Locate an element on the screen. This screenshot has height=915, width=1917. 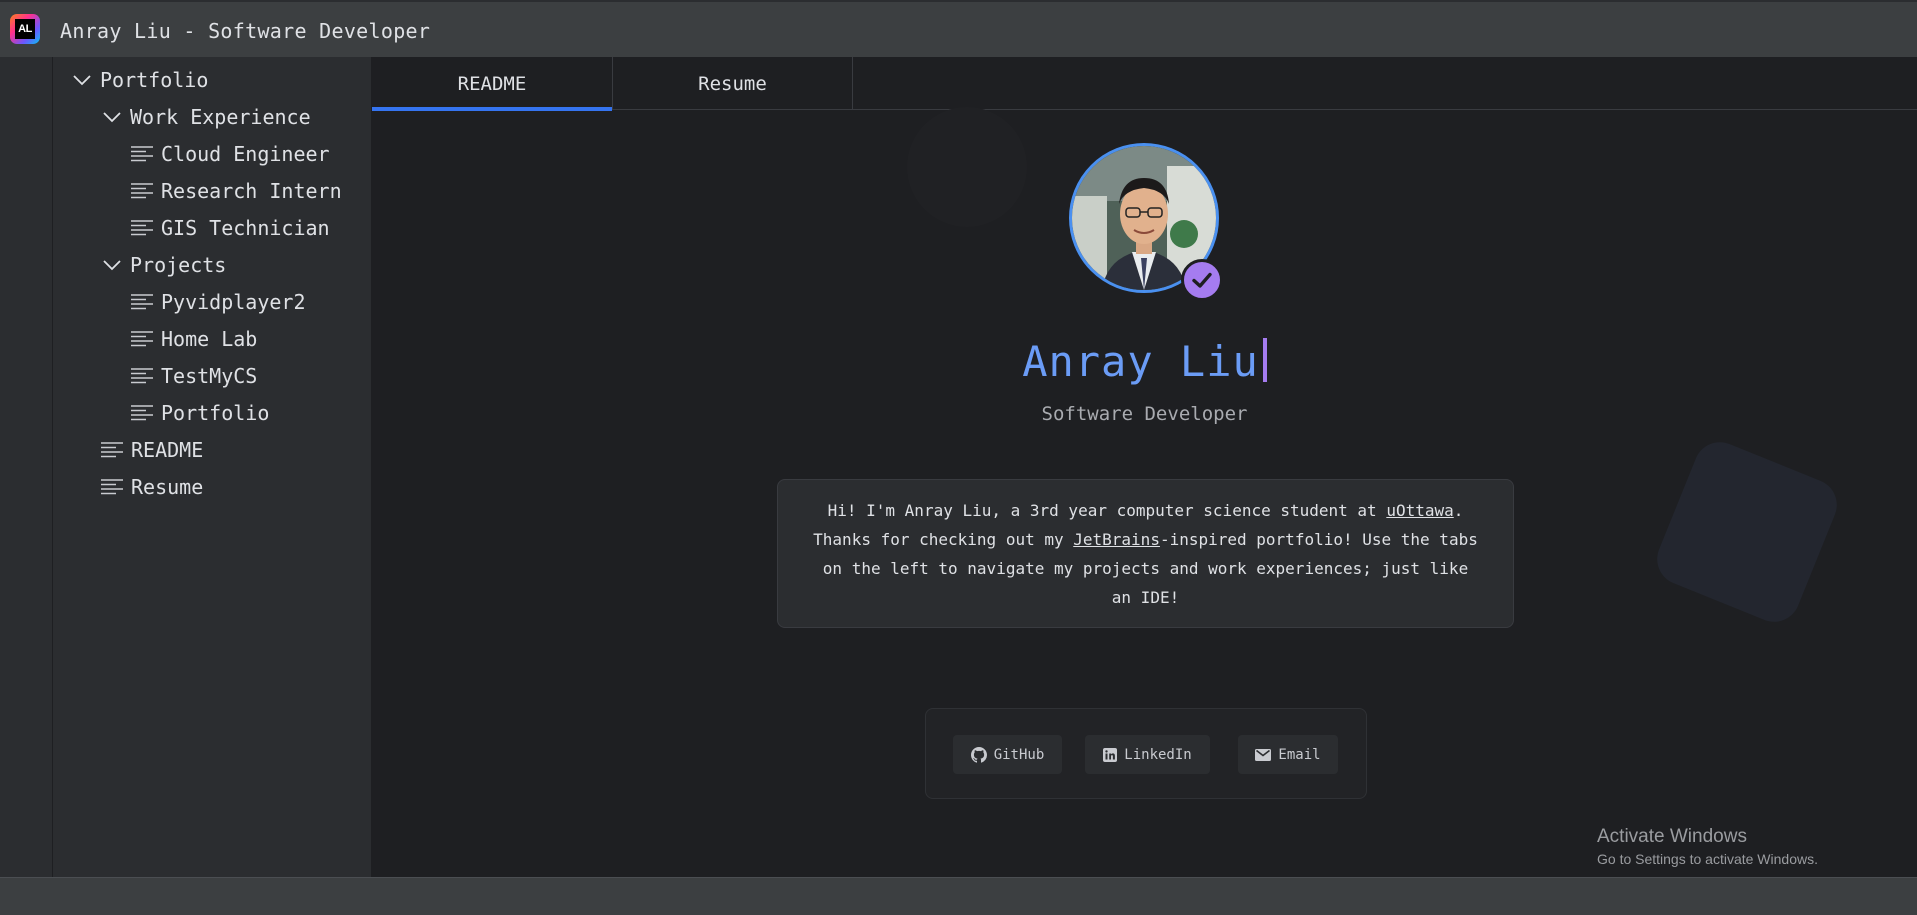
tree-item-gis-technician: GIS Technician is located at coordinates (230, 227).